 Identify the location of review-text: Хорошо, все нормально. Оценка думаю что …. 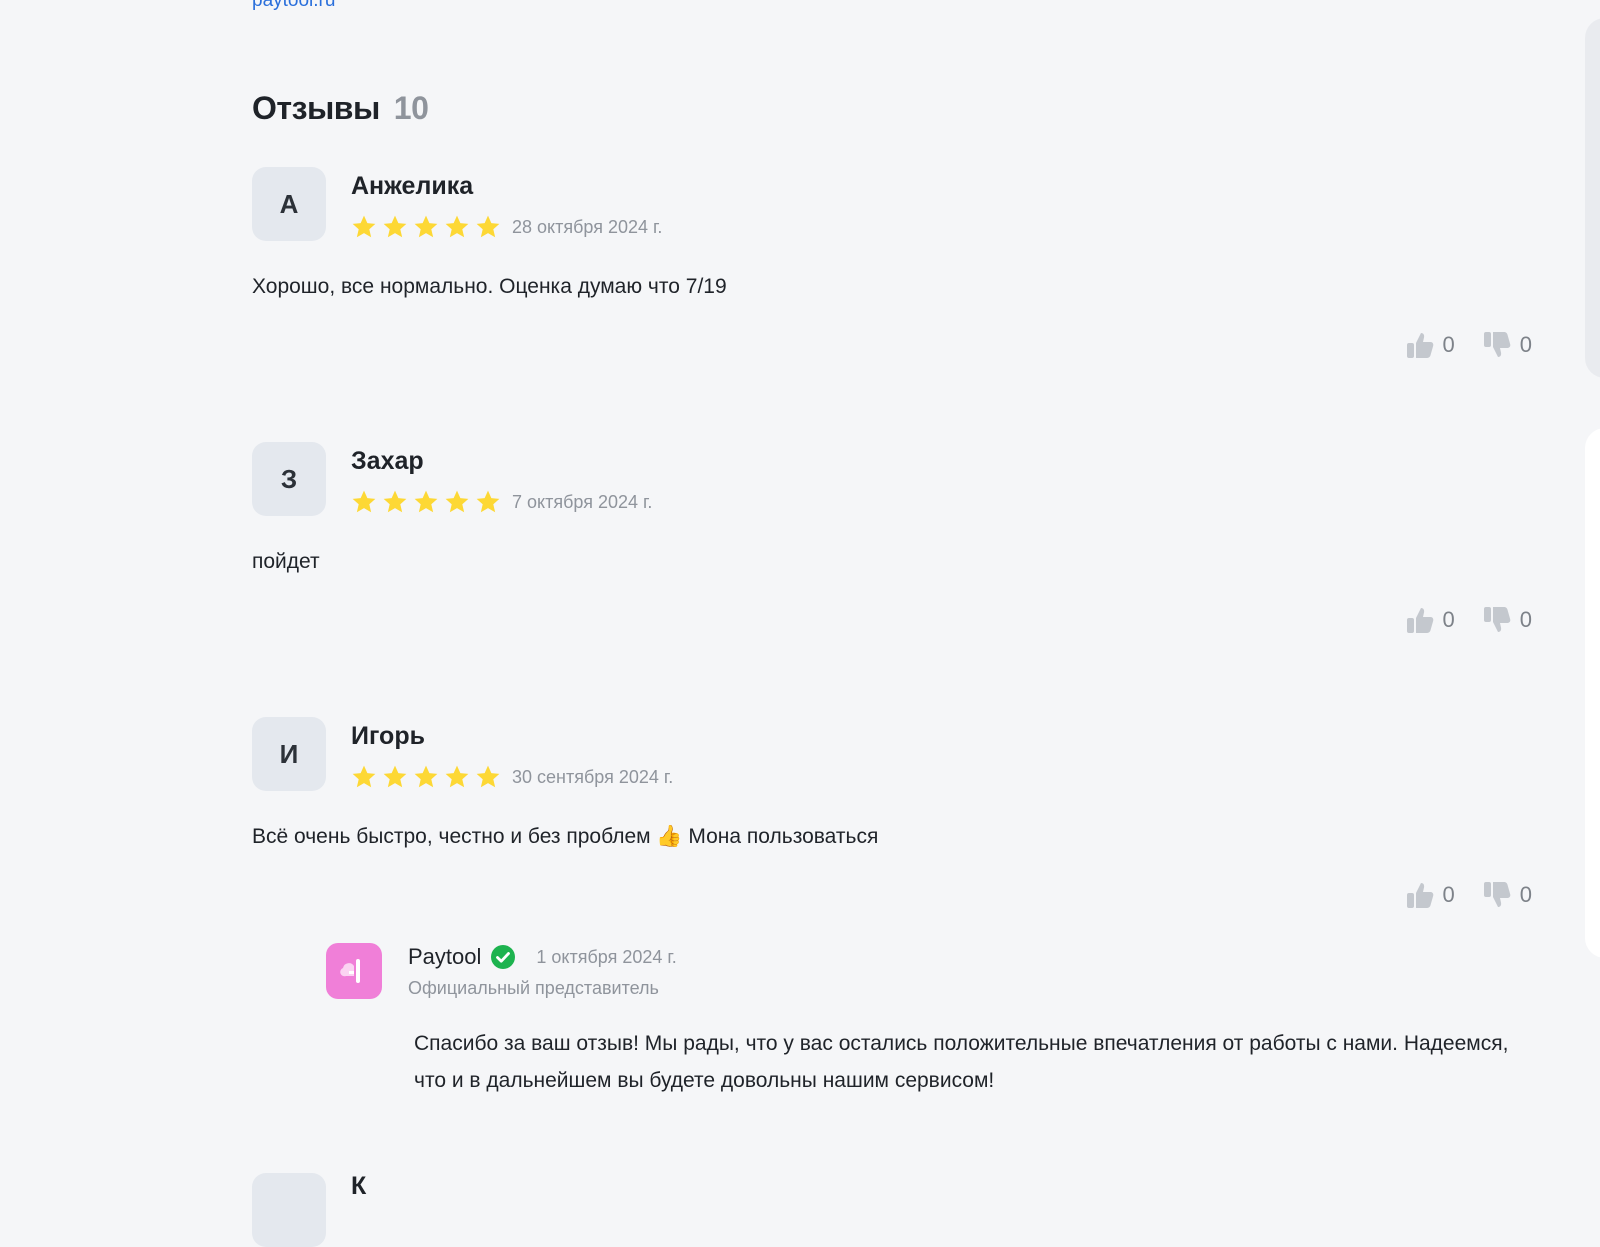
(489, 286).